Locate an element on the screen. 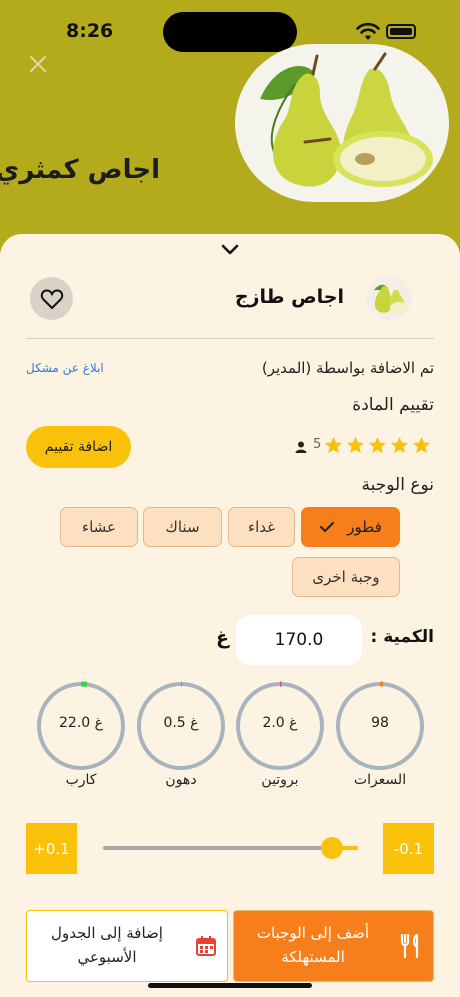  add-to-weekly-schedule-button: إضافة إلى الجدول الأسبوعي is located at coordinates (127, 946).